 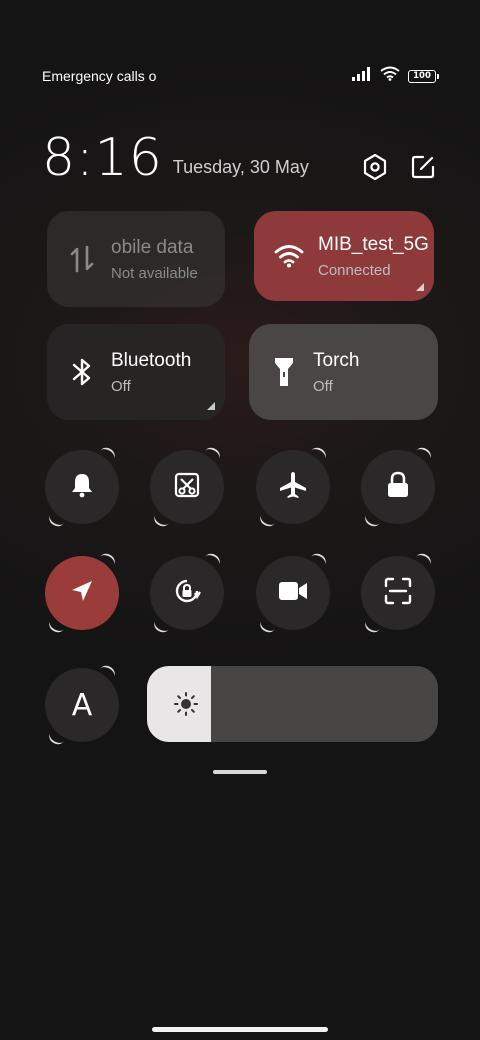 I want to click on airplane-mode-toggle, so click(x=293, y=487).